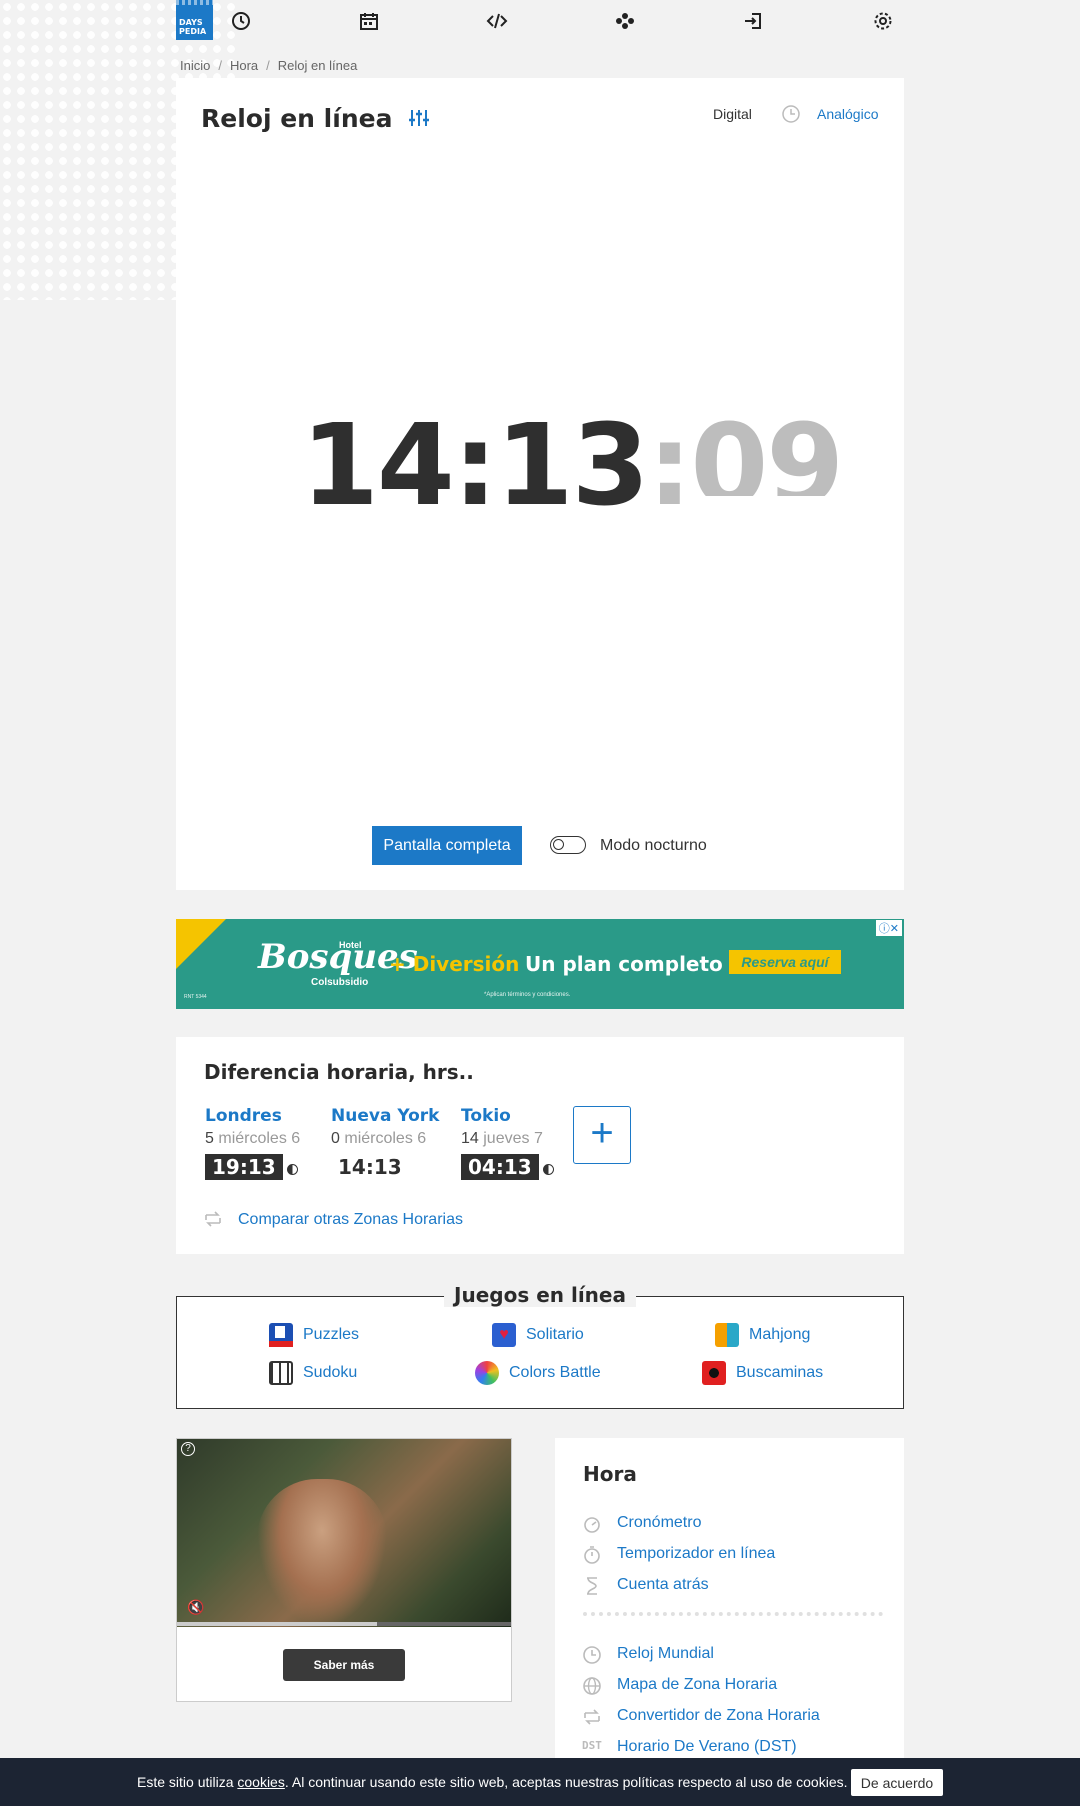  I want to click on analog-clock-icon, so click(791, 114).